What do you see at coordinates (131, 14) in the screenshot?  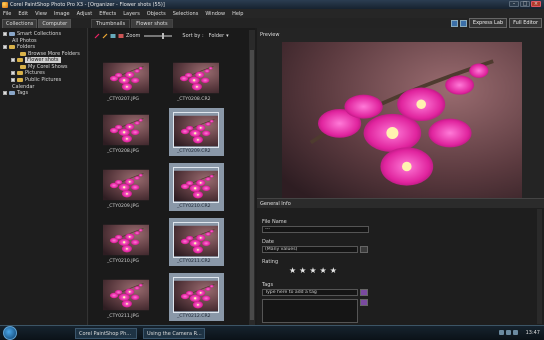 I see `menu-layers: Layers` at bounding box center [131, 14].